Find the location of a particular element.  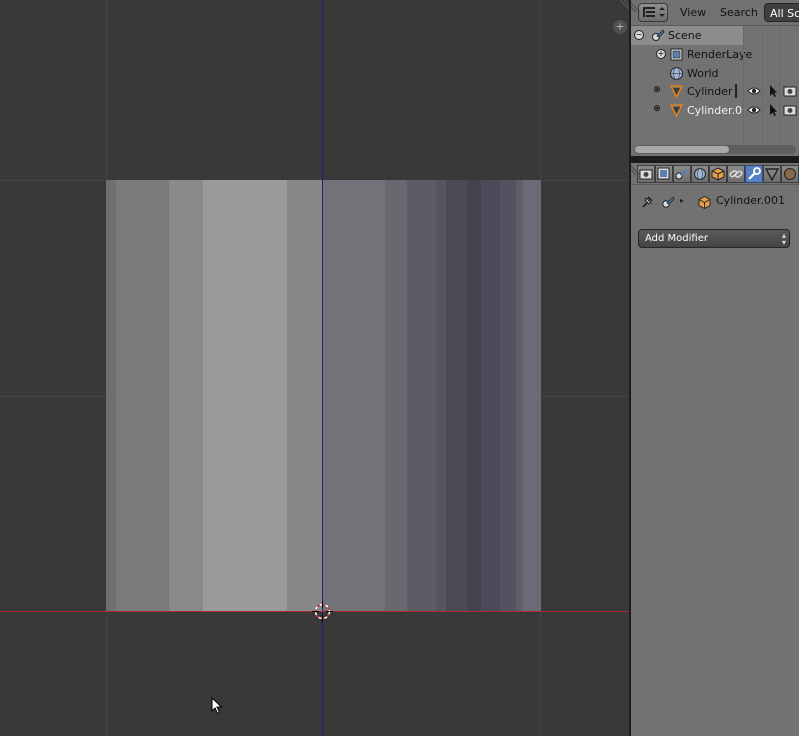

properties-header is located at coordinates (715, 174).